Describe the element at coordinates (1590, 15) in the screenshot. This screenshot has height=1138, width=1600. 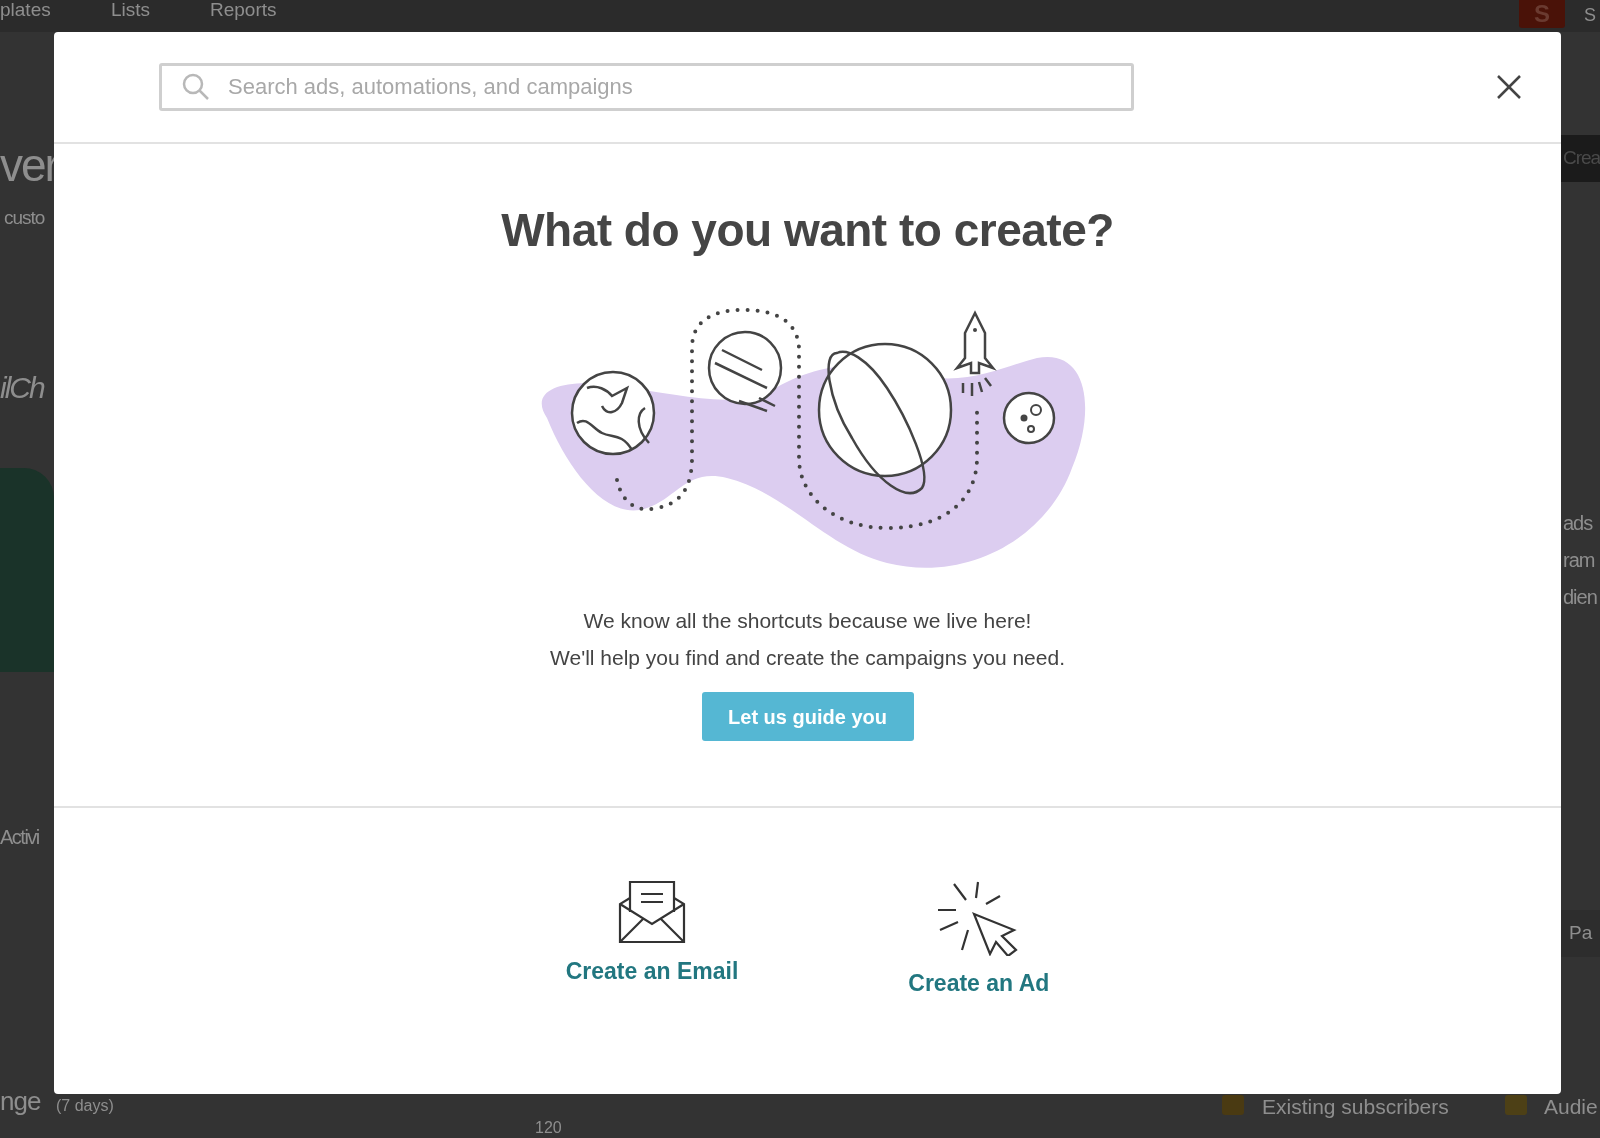
I see `account-initial: S` at that location.